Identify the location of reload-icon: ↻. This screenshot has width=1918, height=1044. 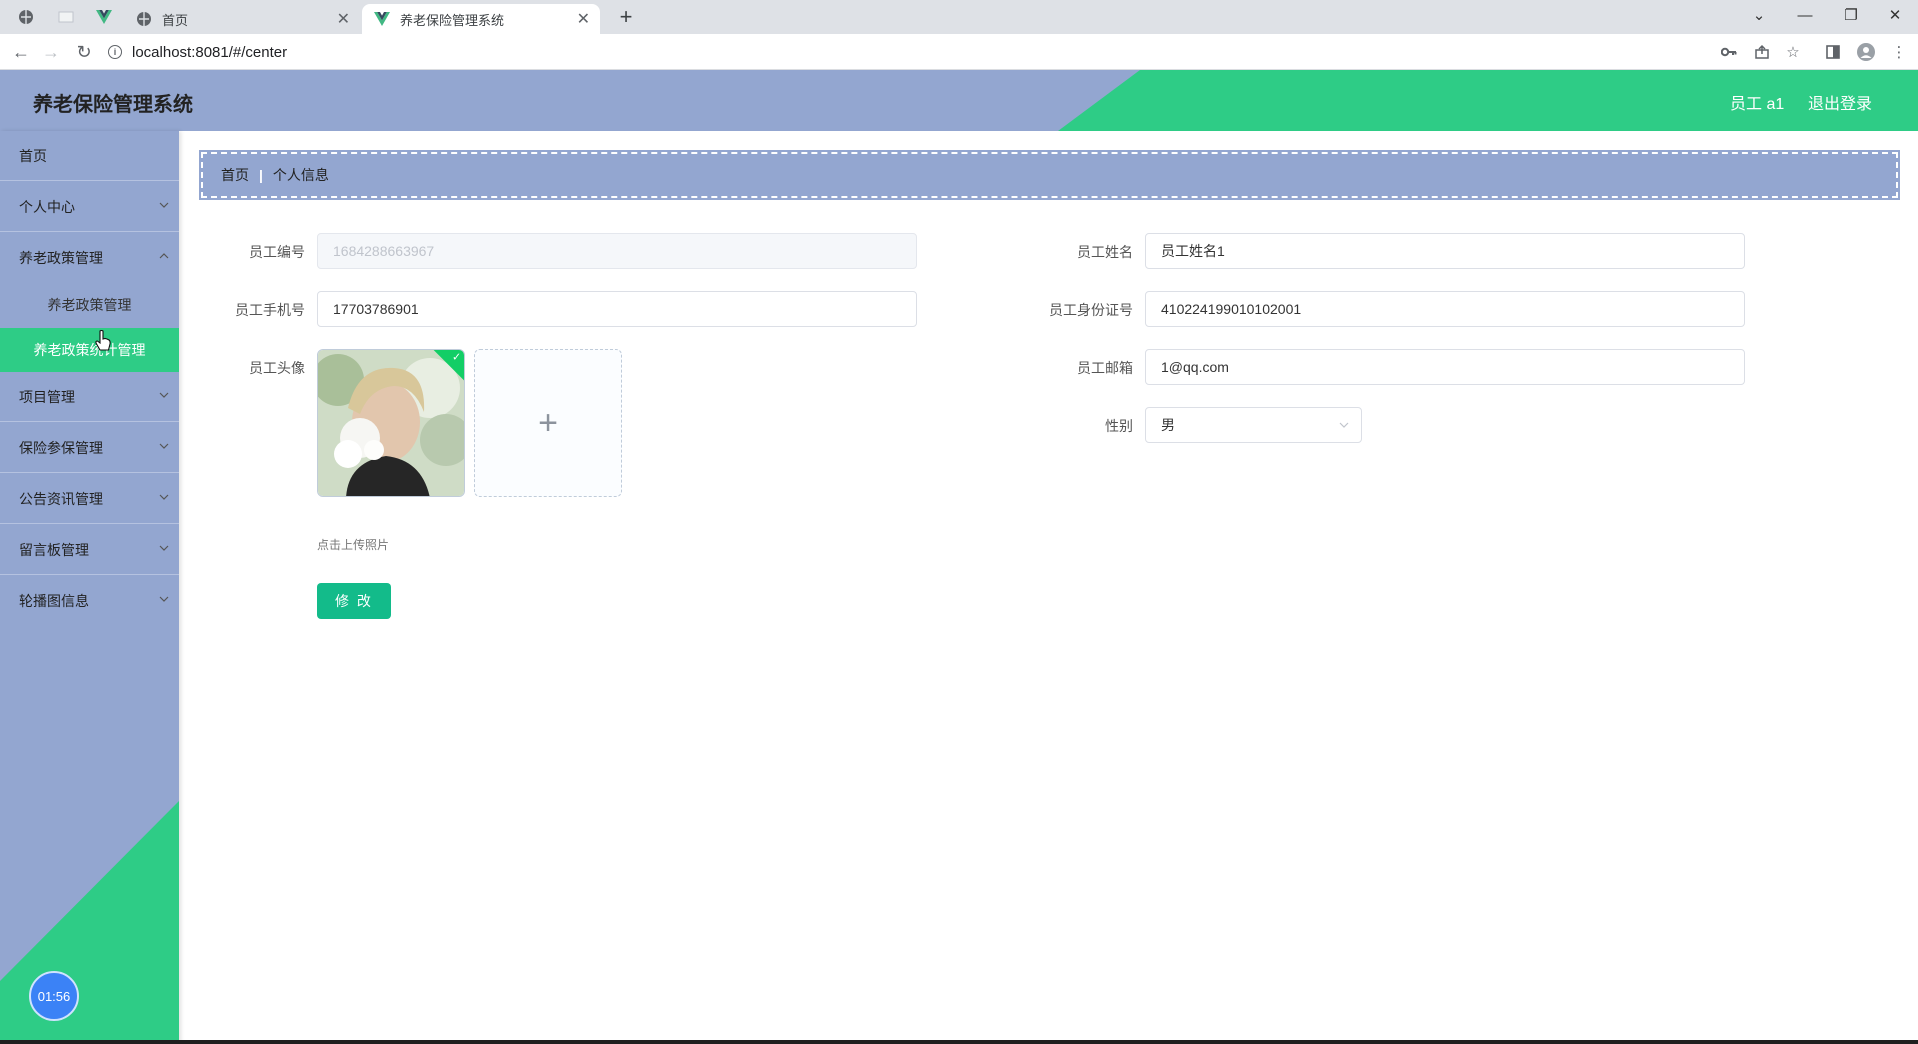
(84, 52).